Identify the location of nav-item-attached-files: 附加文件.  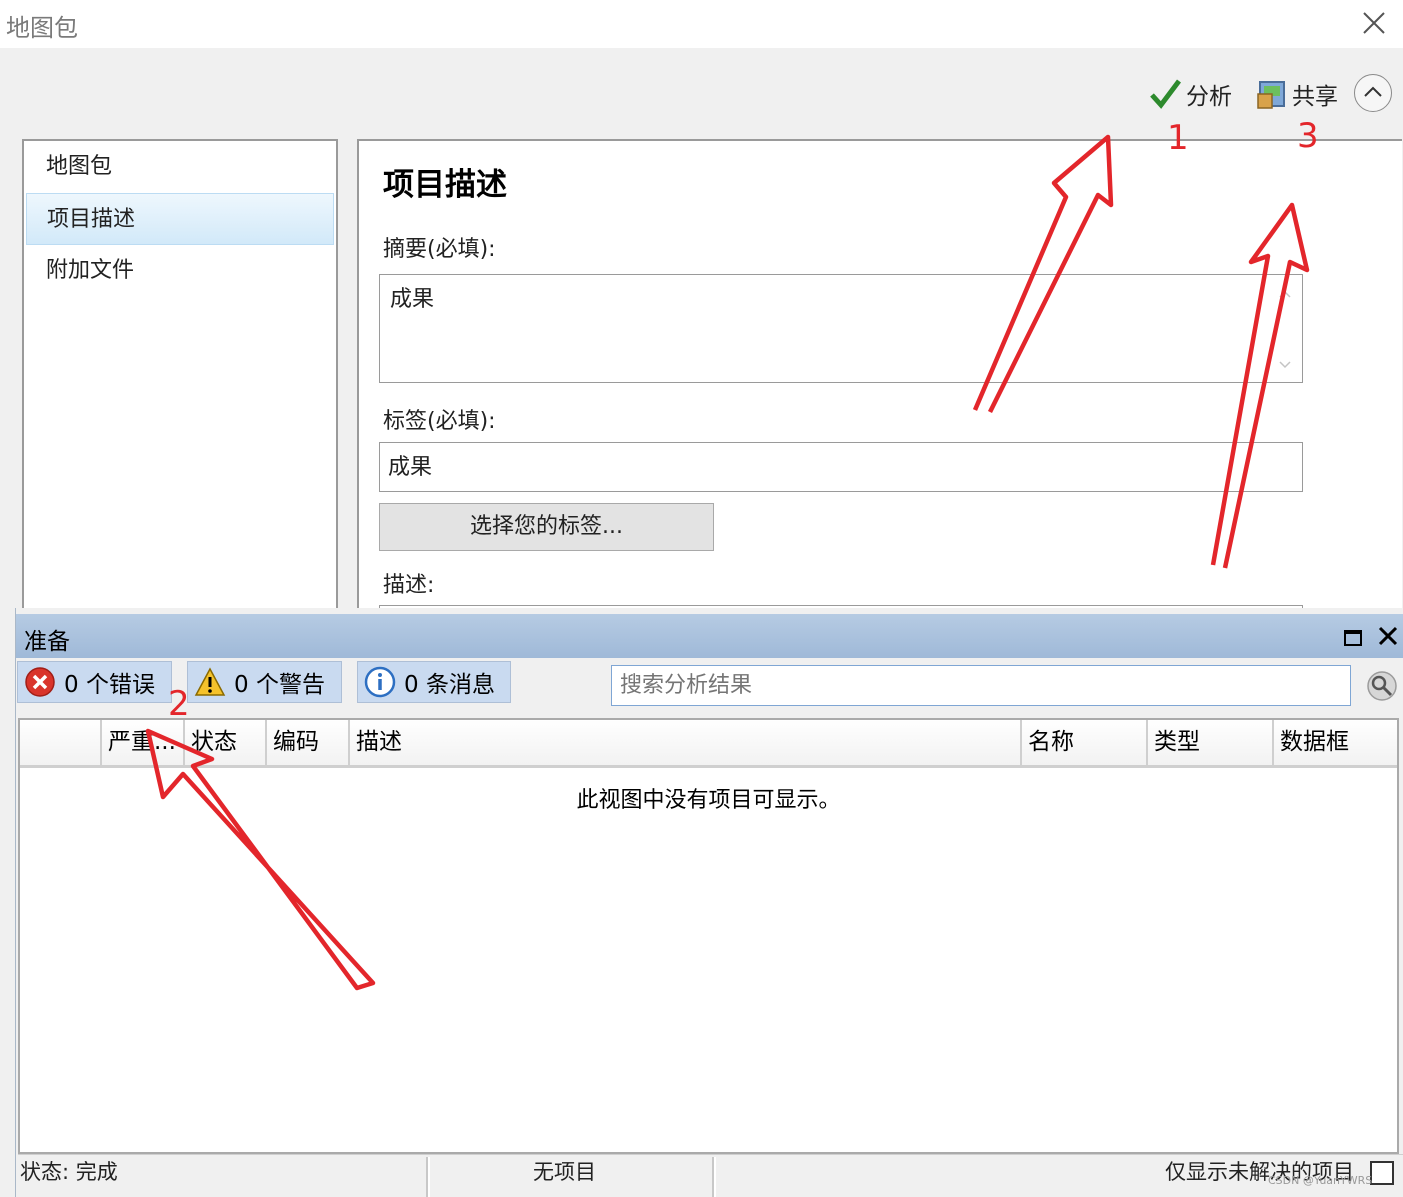
(180, 271).